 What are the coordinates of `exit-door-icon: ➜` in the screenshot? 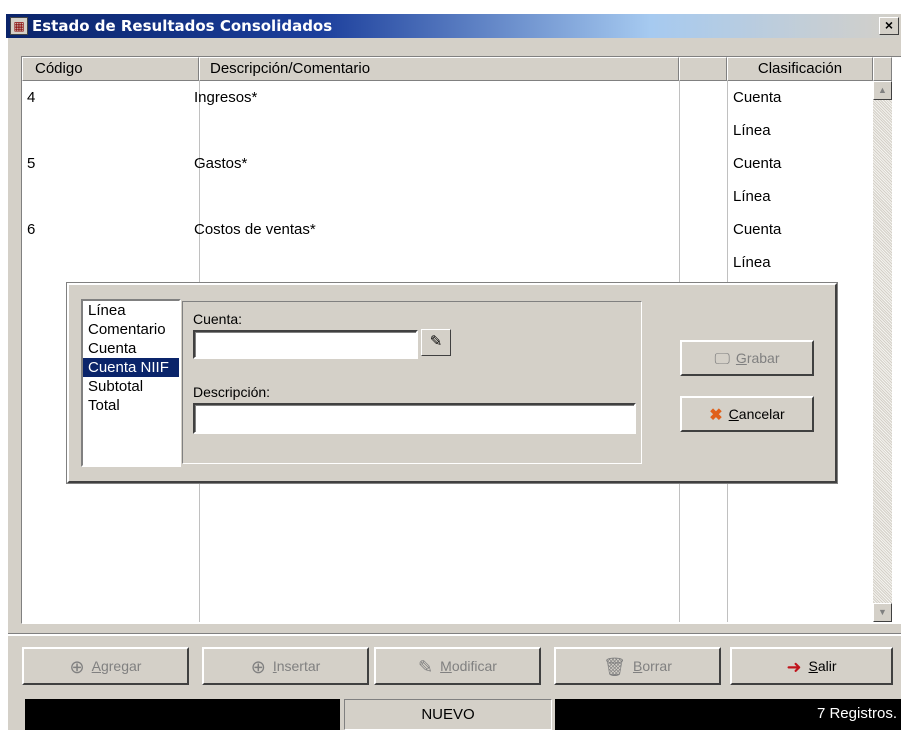 It's located at (794, 667).